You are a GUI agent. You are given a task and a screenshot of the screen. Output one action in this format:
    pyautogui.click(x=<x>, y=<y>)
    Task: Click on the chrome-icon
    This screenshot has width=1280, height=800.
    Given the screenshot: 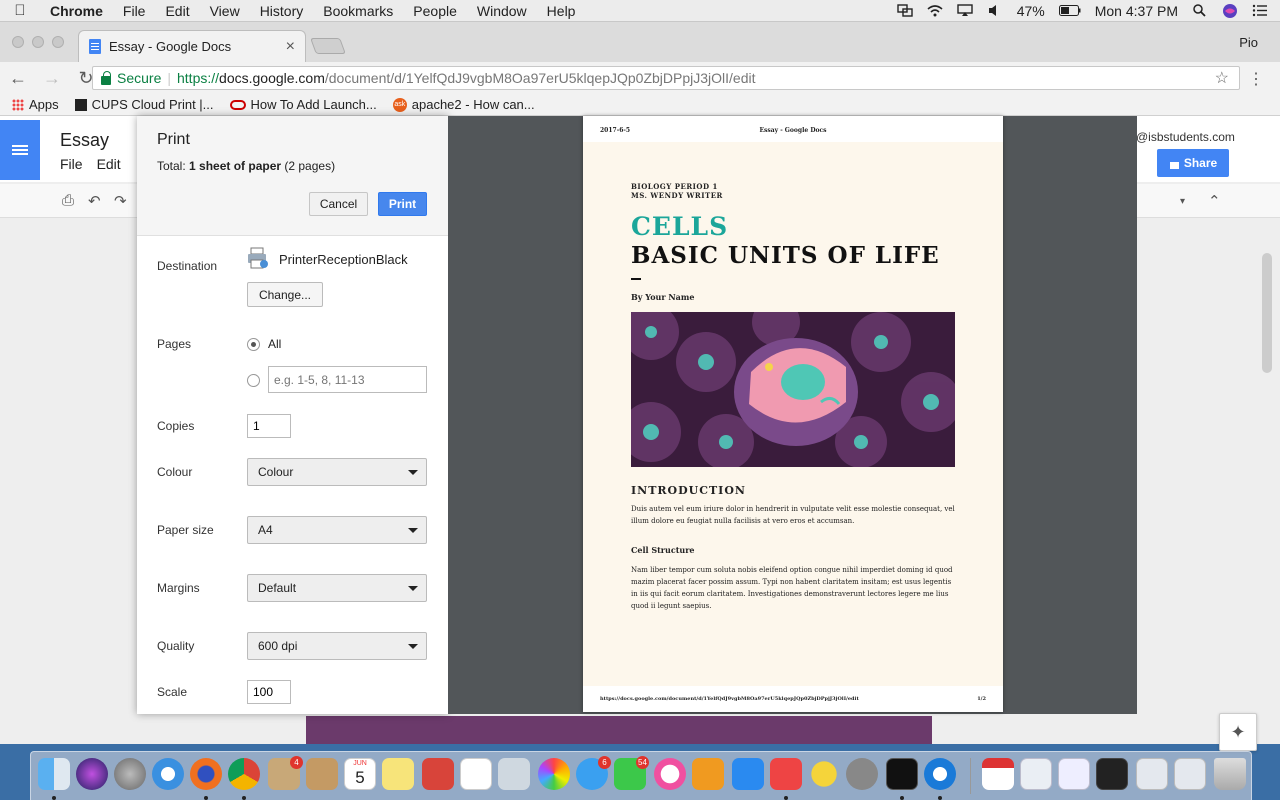 What is the action you would take?
    pyautogui.click(x=244, y=774)
    